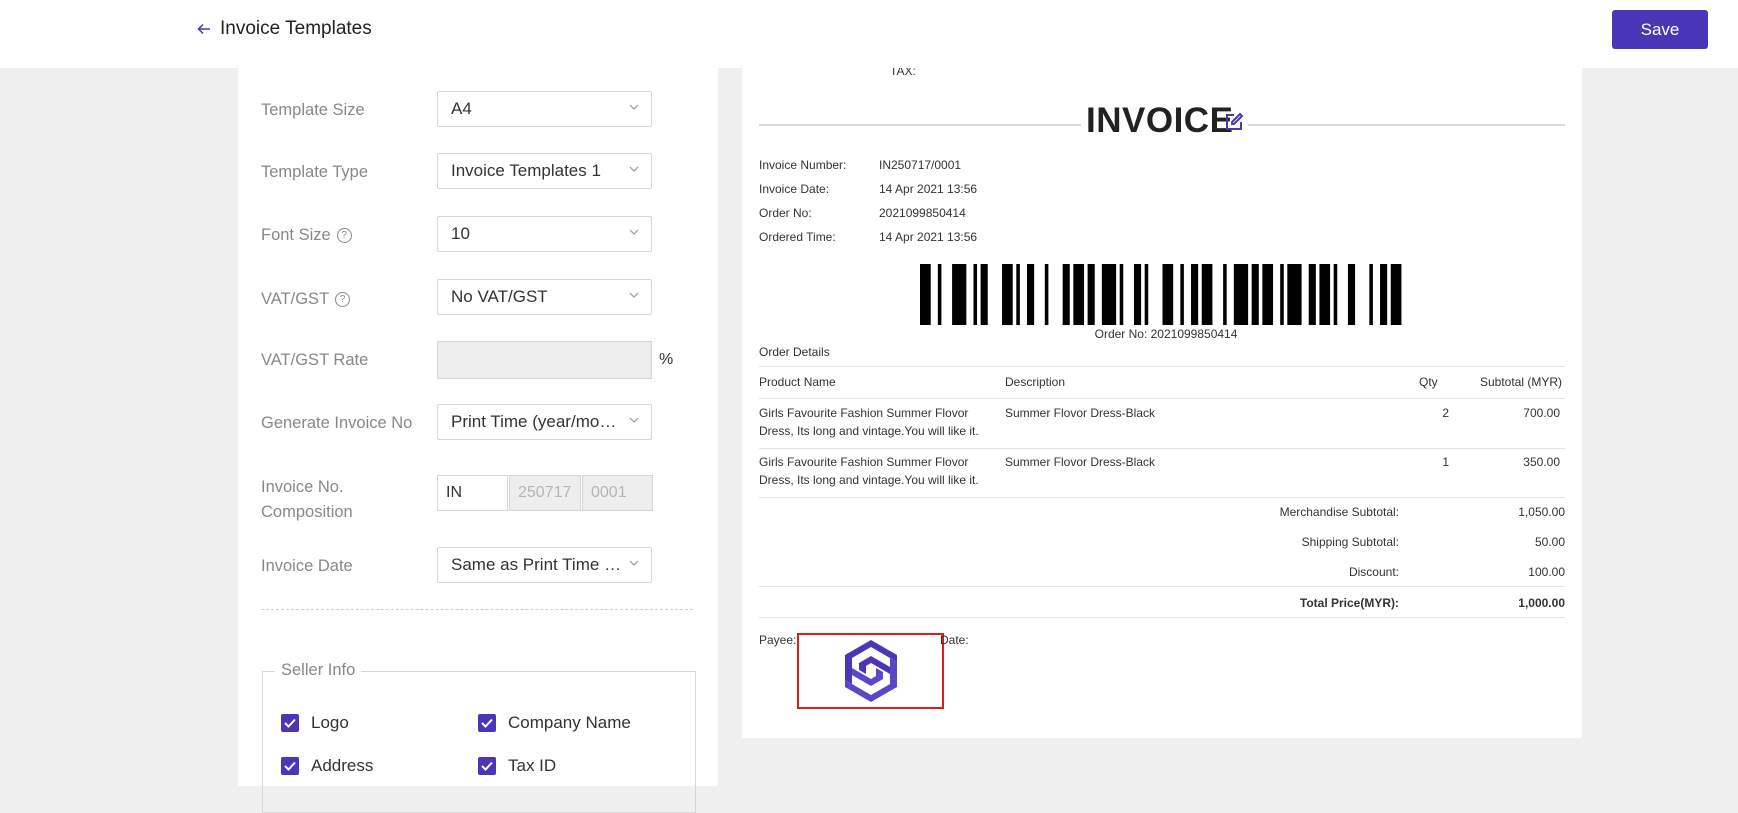 The image size is (1738, 813). What do you see at coordinates (1161, 294) in the screenshot?
I see `barcode` at bounding box center [1161, 294].